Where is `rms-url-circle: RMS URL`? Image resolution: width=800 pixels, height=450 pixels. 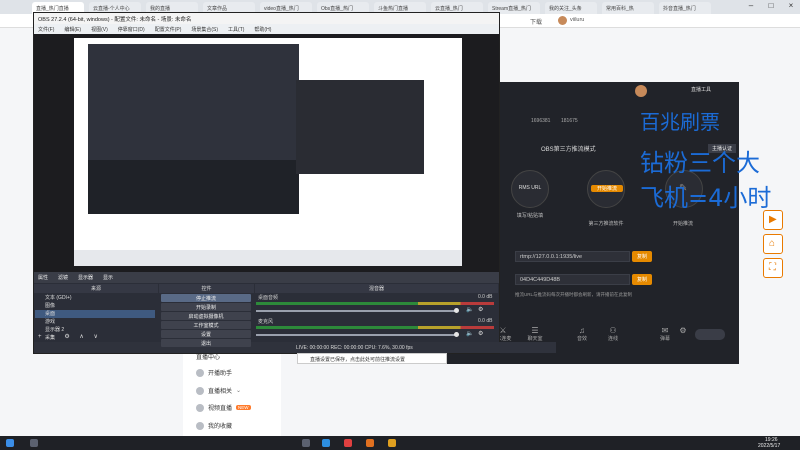
rms-url-circle: RMS URL is located at coordinates (530, 189).